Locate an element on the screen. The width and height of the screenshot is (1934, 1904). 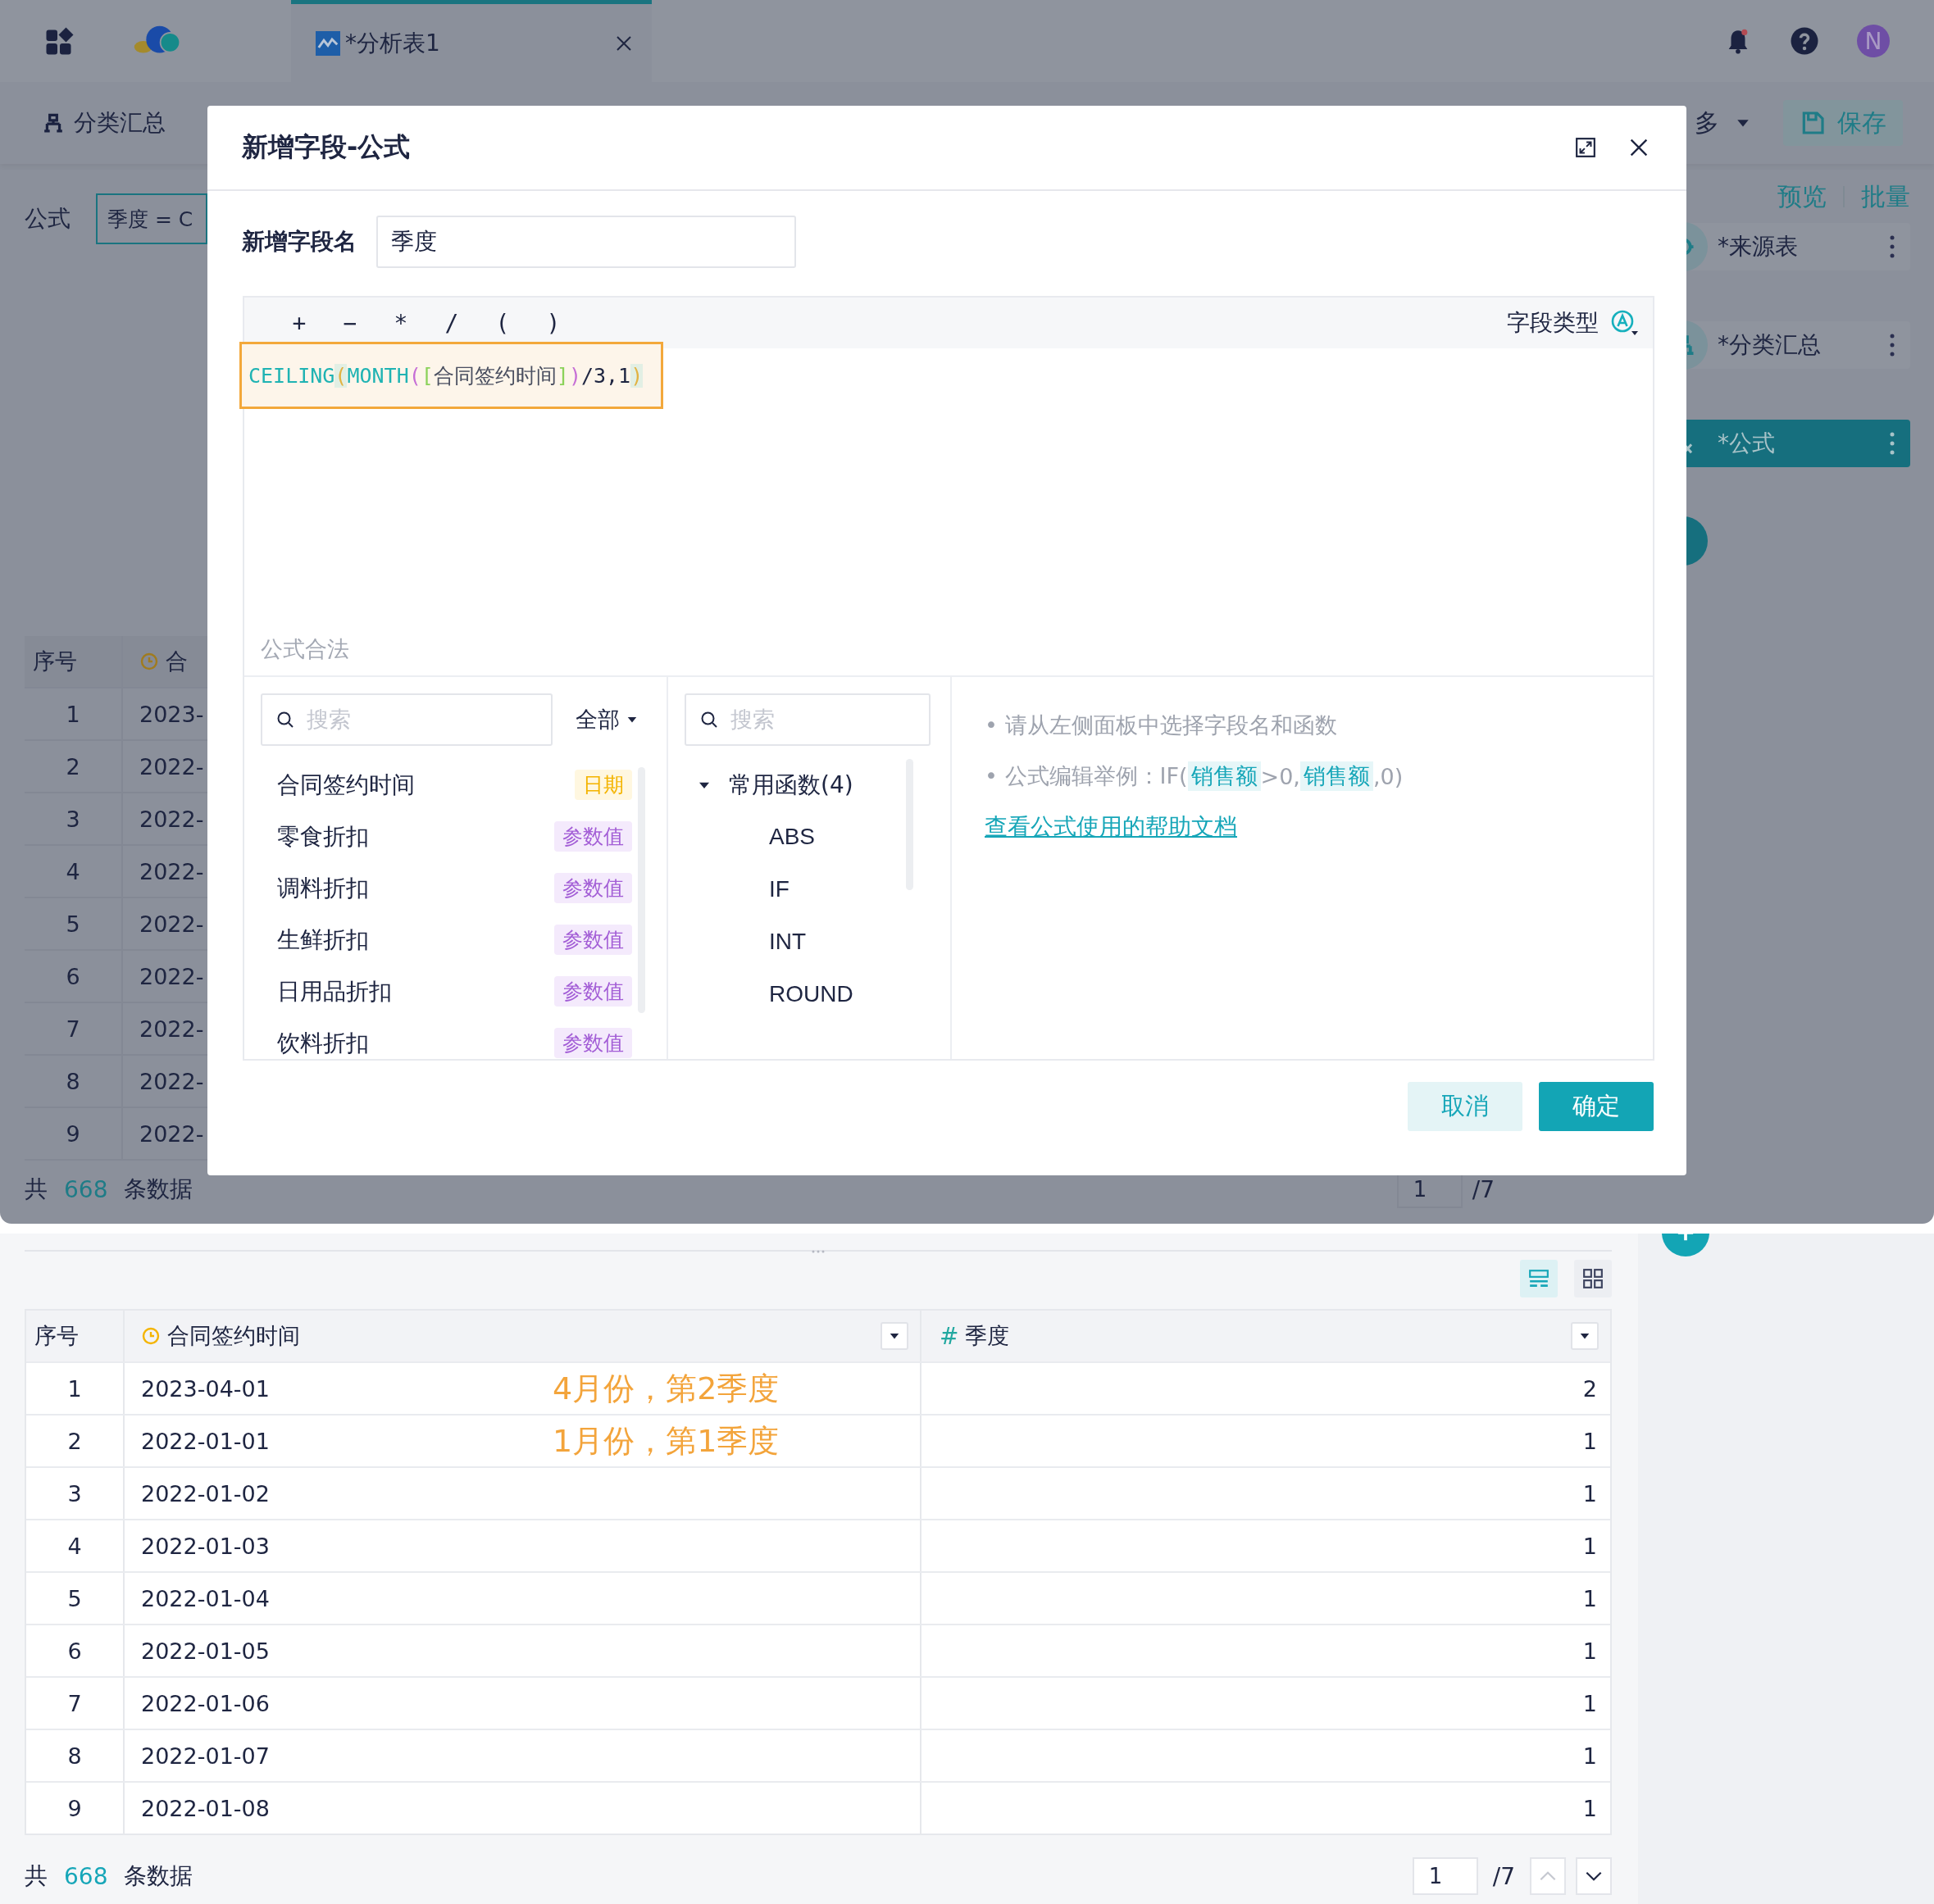
table-cell: 7 is located at coordinates (75, 1704).